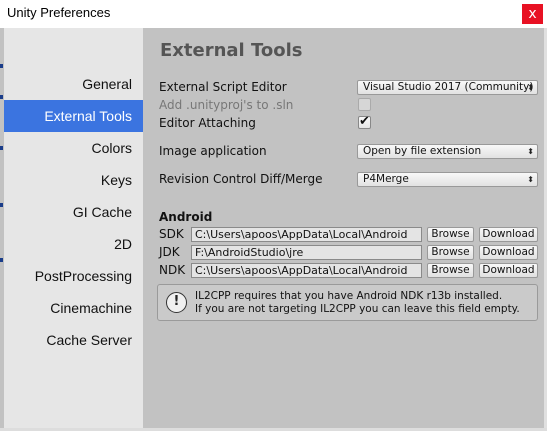 The image size is (547, 431). I want to click on sidebar-item-keys: Keys, so click(73, 180).